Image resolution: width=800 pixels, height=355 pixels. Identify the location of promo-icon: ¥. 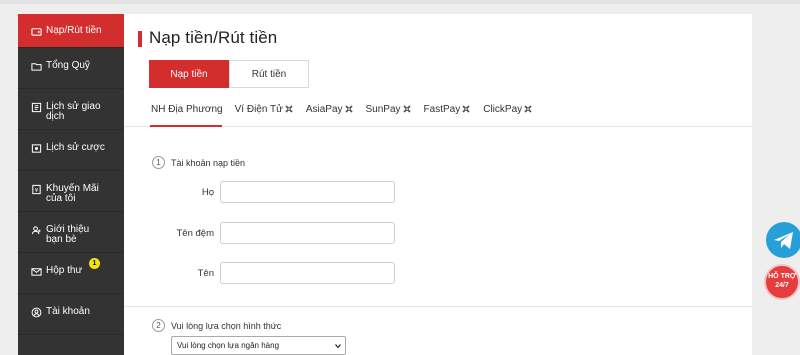
(36, 189).